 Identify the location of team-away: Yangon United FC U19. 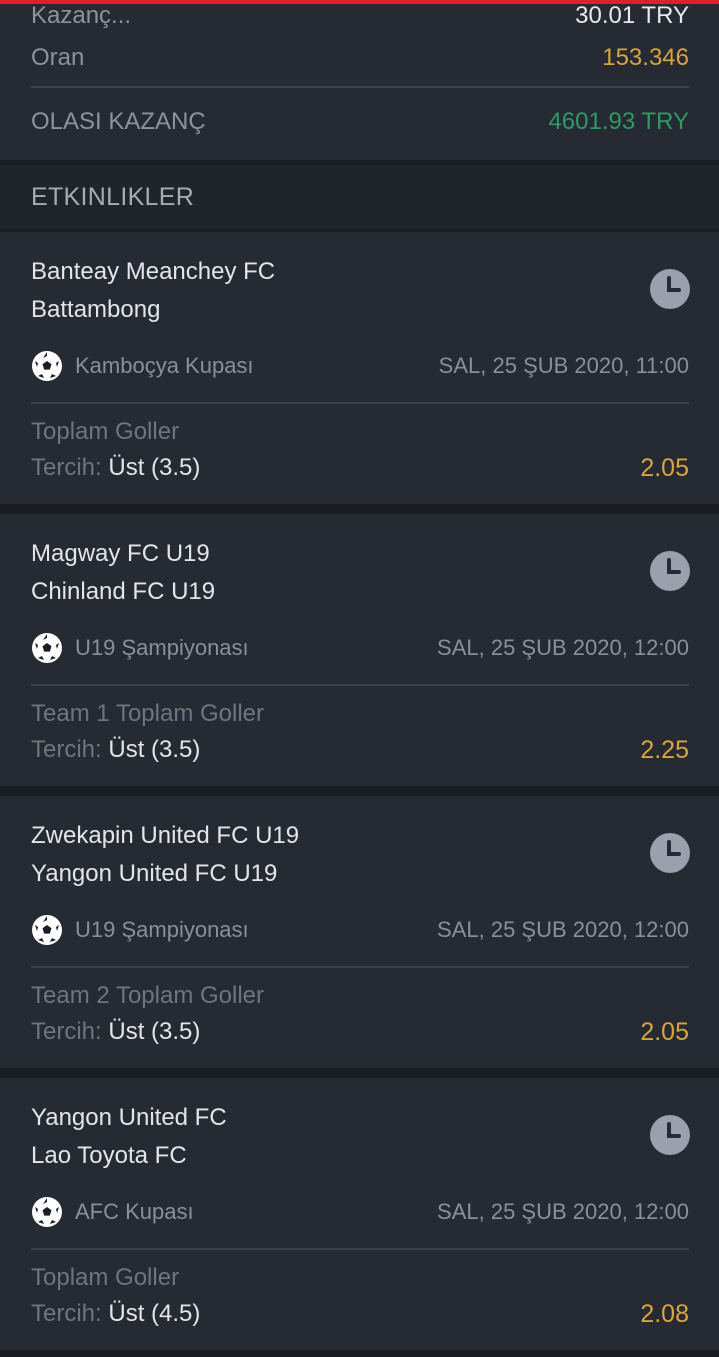
(154, 873).